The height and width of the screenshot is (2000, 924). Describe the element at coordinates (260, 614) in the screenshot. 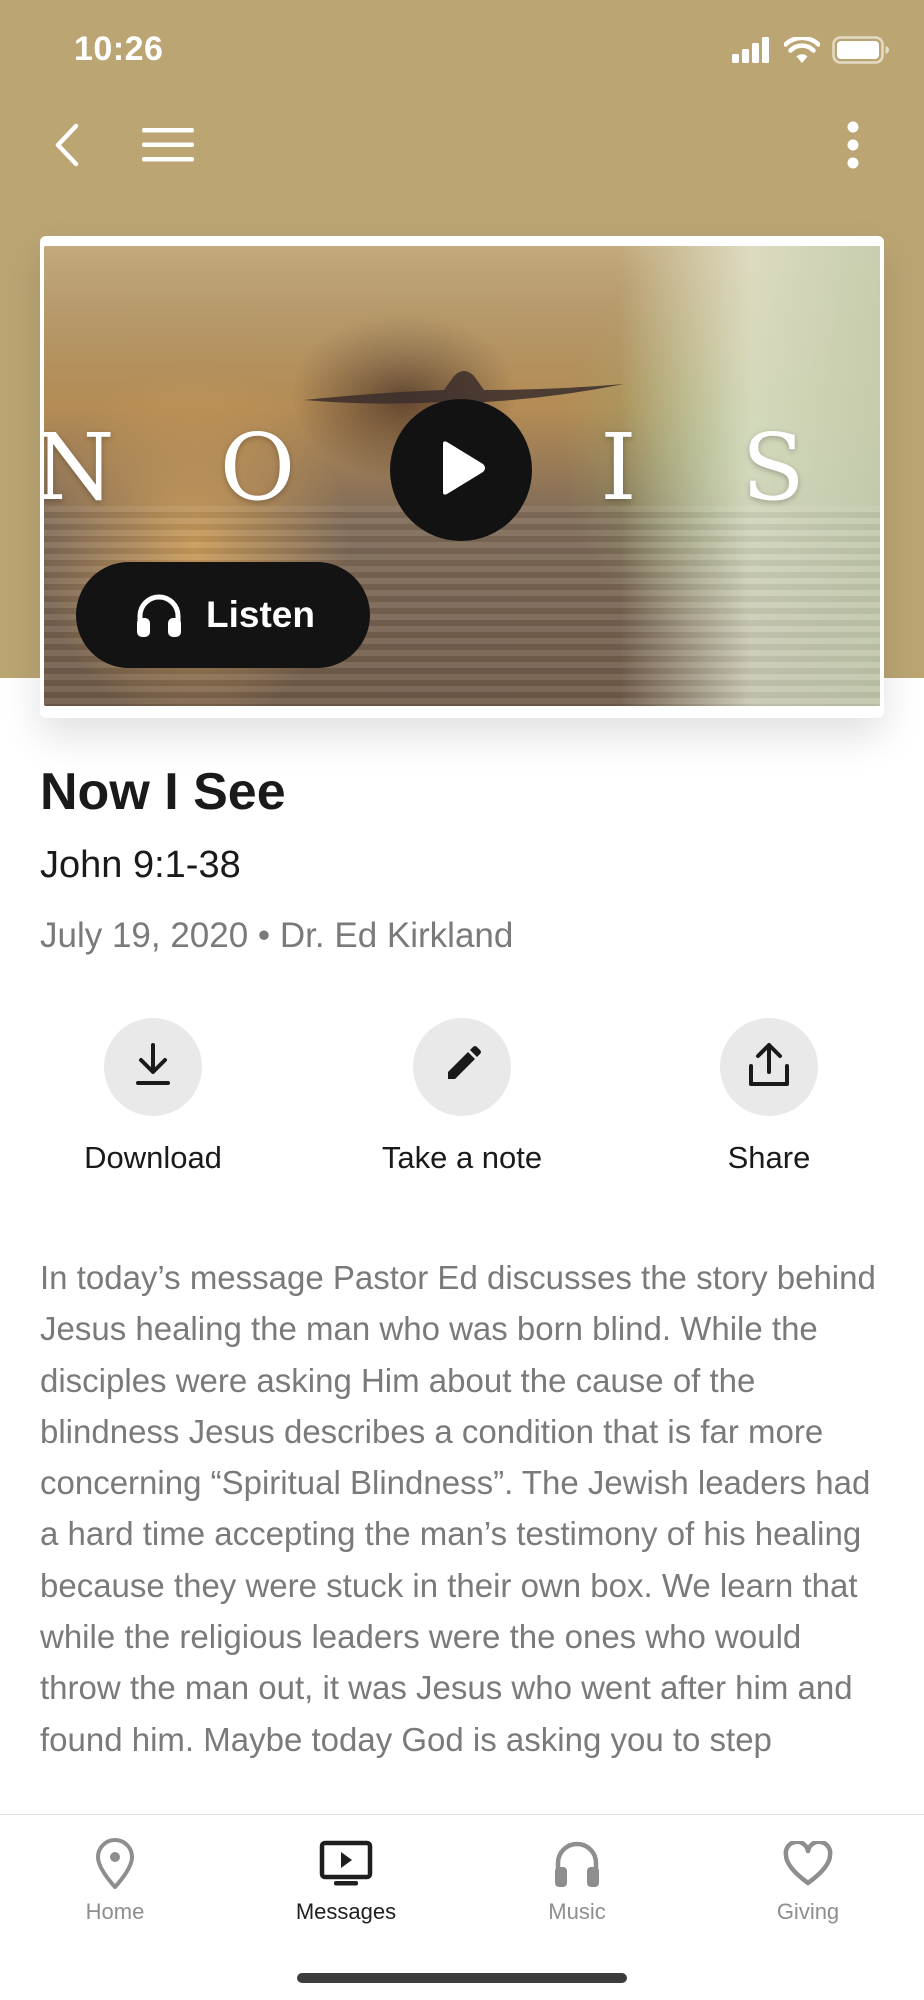

I see `listen-label: Listen` at that location.